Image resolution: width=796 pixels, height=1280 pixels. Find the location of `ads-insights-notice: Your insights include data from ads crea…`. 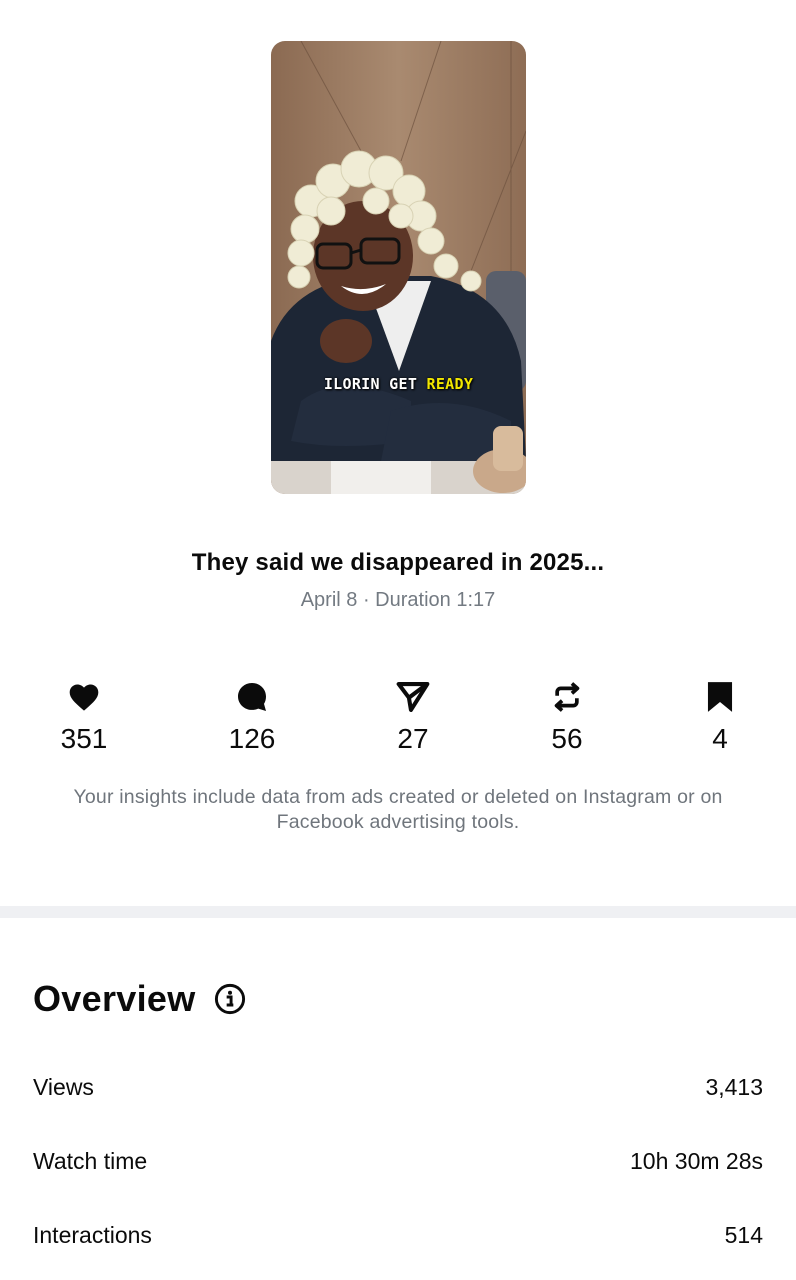

ads-insights-notice: Your insights include data from ads crea… is located at coordinates (398, 809).